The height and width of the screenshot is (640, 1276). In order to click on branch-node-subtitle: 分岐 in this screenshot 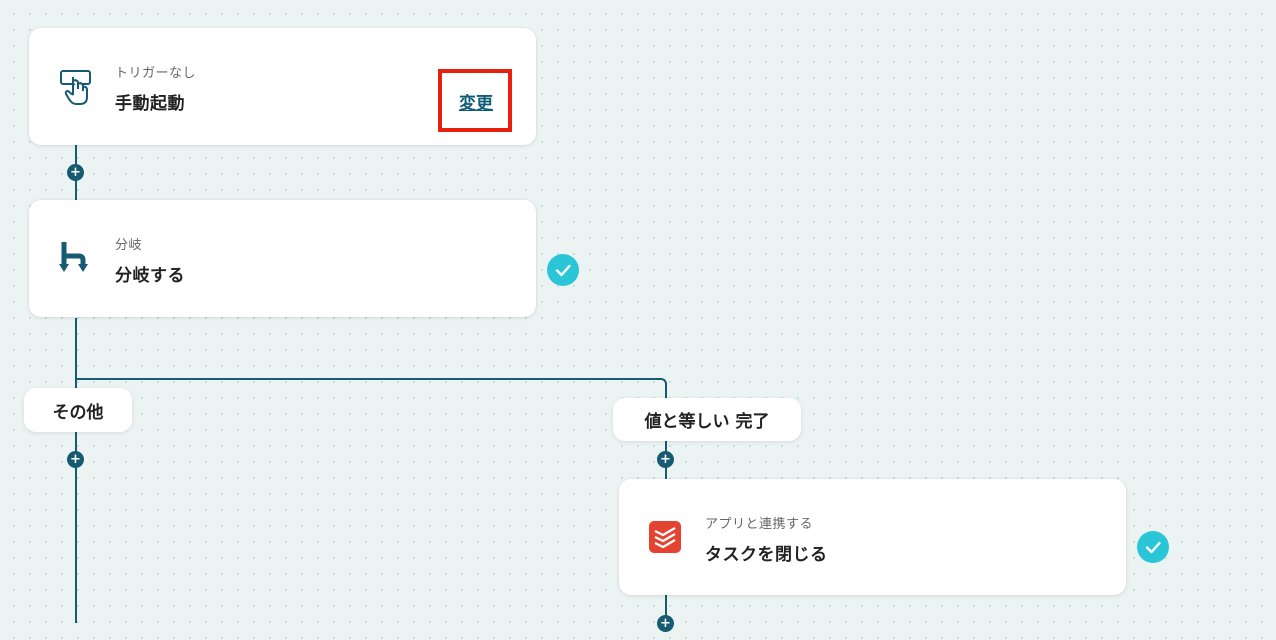, I will do `click(129, 245)`.